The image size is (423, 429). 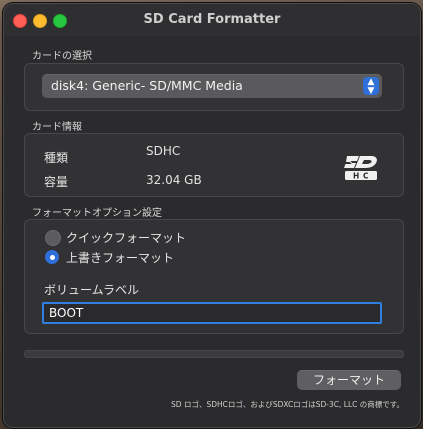 I want to click on volume-label-input, so click(x=212, y=313).